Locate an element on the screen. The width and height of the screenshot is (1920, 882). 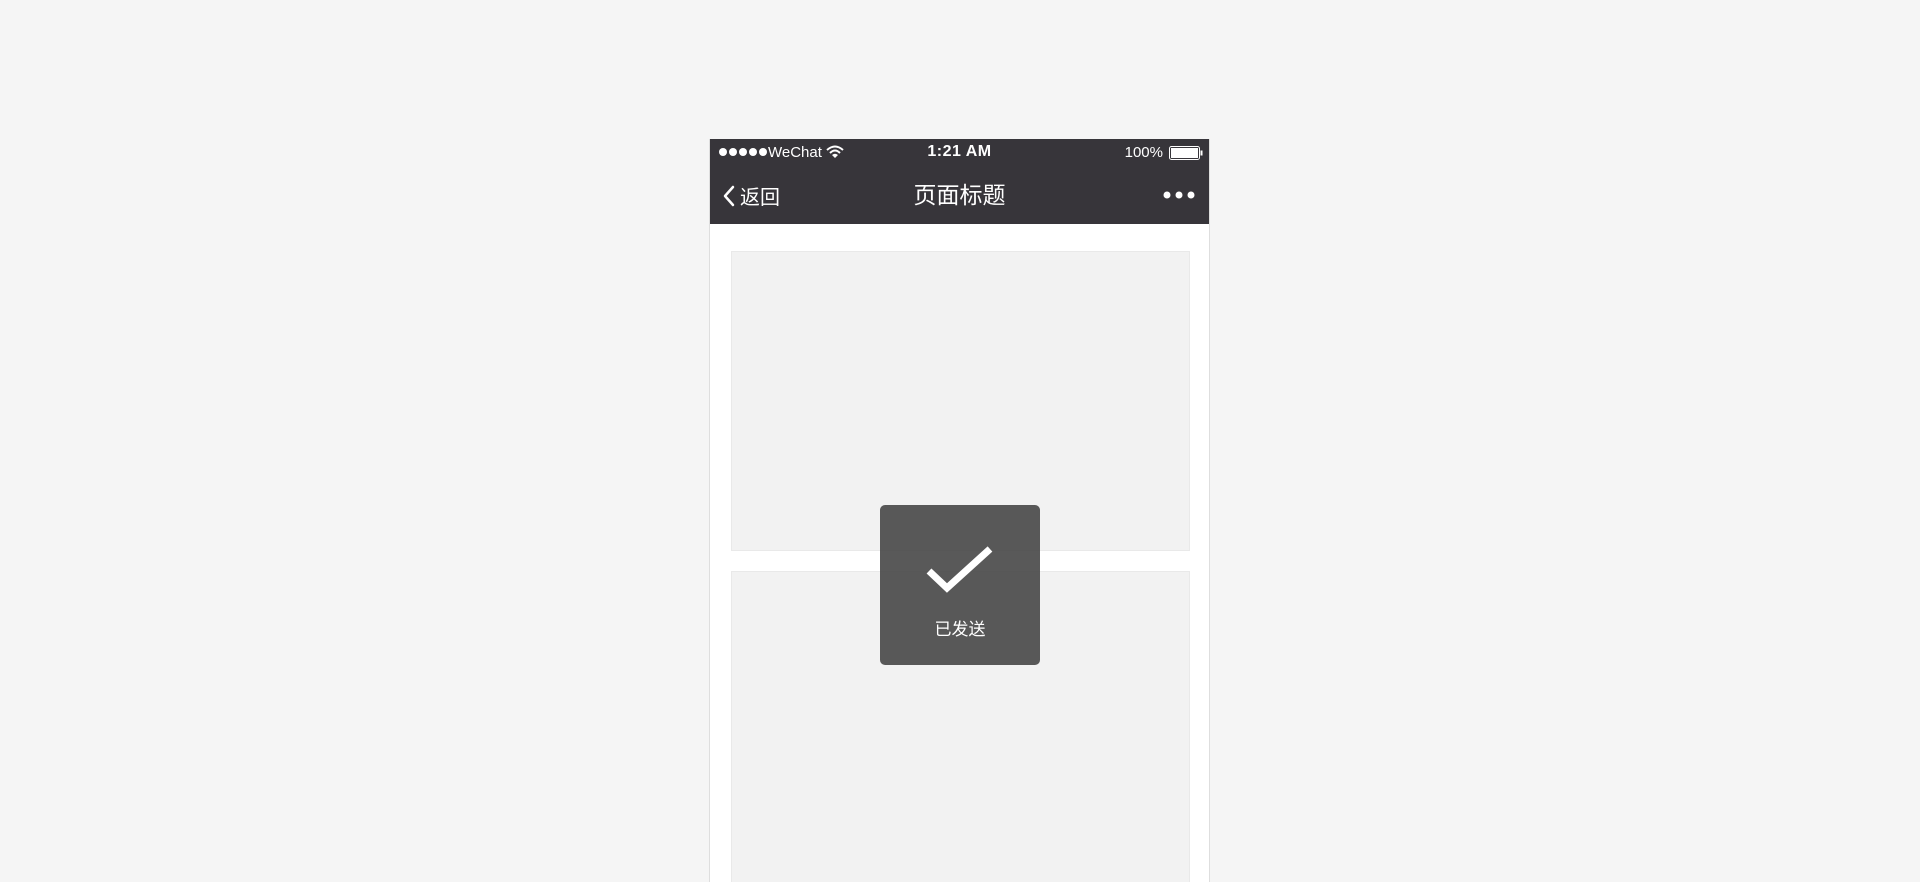
checkmark-icon is located at coordinates (959, 569).